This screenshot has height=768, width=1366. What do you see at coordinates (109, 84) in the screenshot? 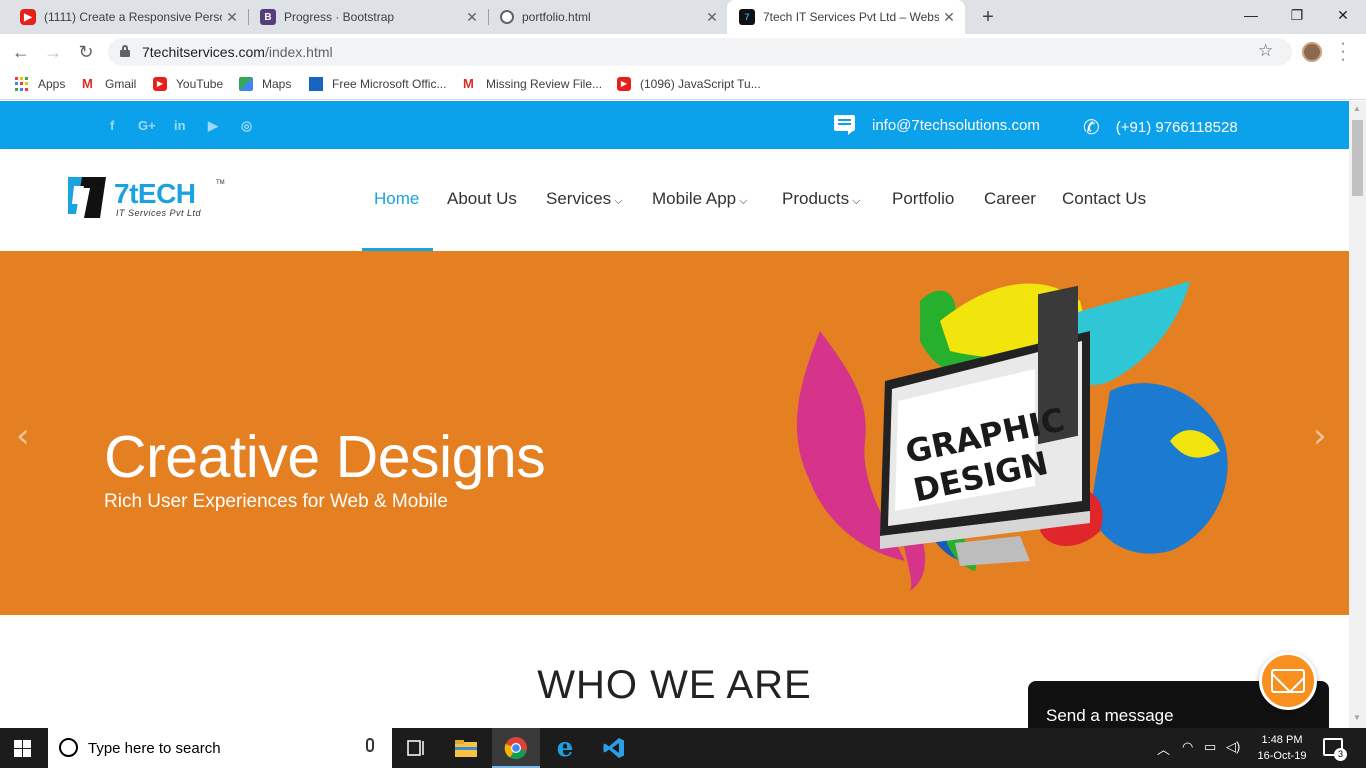
I see `bookmark-gmail: M Gmail` at bounding box center [109, 84].